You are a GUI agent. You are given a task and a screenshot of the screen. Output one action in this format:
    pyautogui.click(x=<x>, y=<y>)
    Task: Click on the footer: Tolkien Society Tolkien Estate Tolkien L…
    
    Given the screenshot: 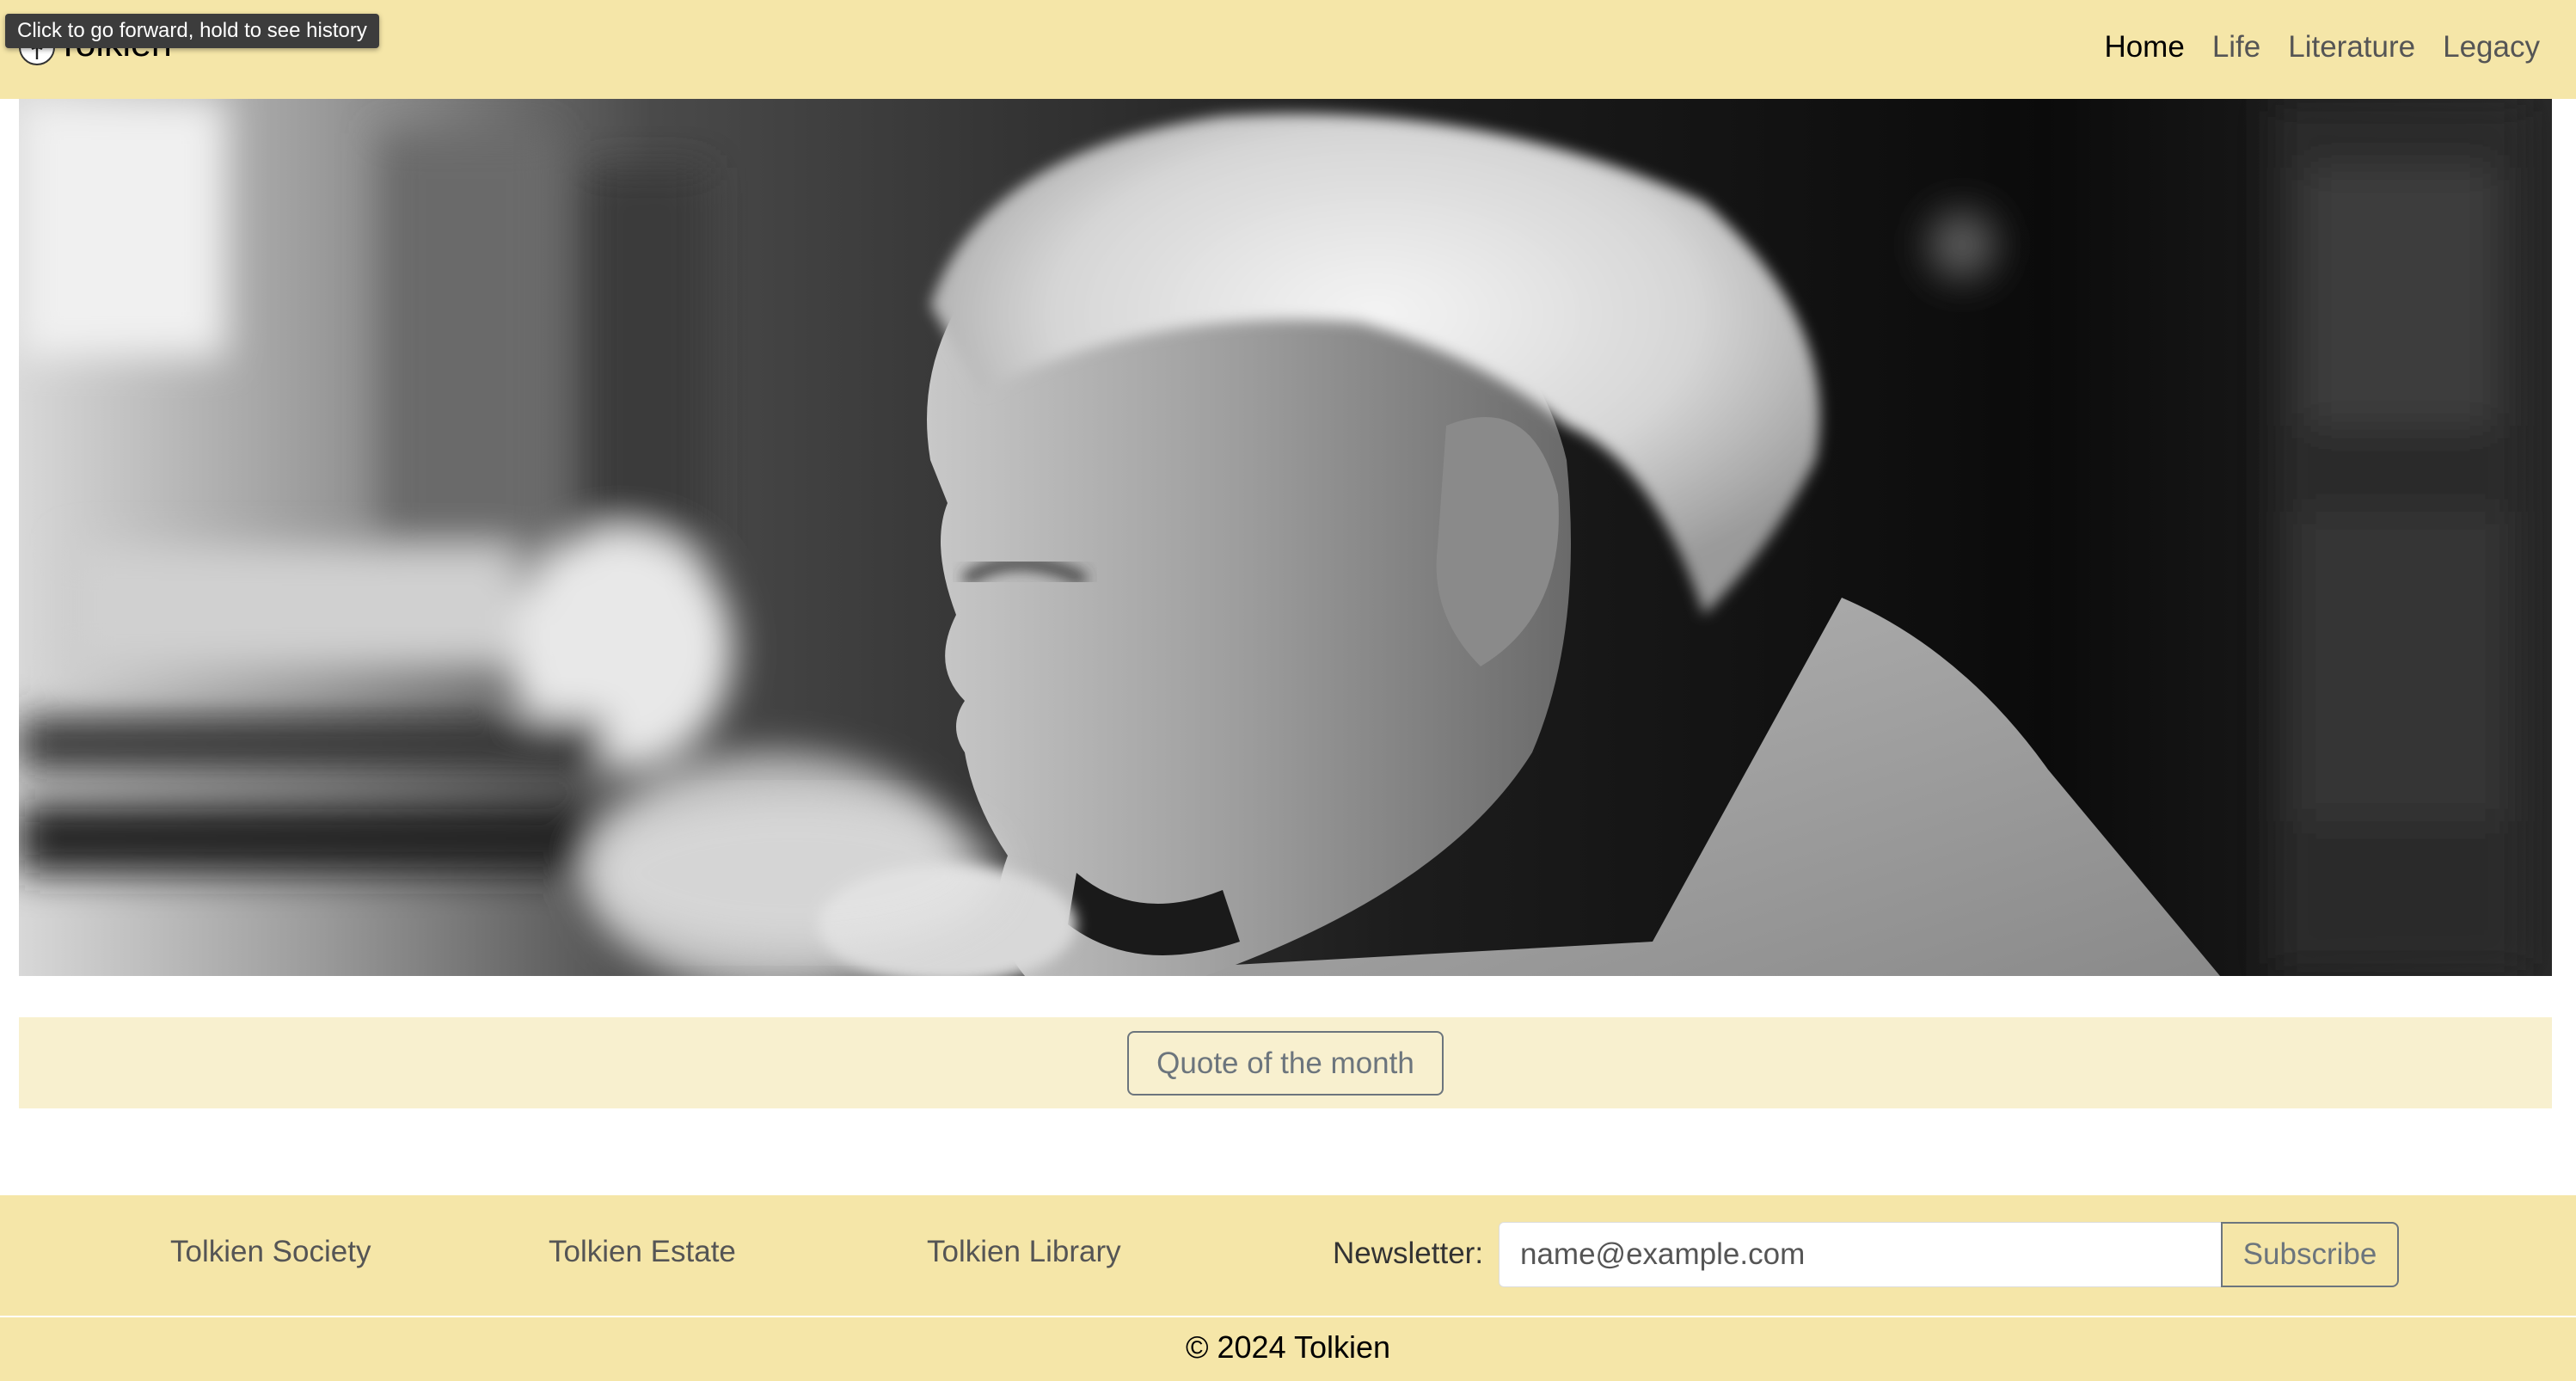 What is the action you would take?
    pyautogui.click(x=1288, y=1288)
    